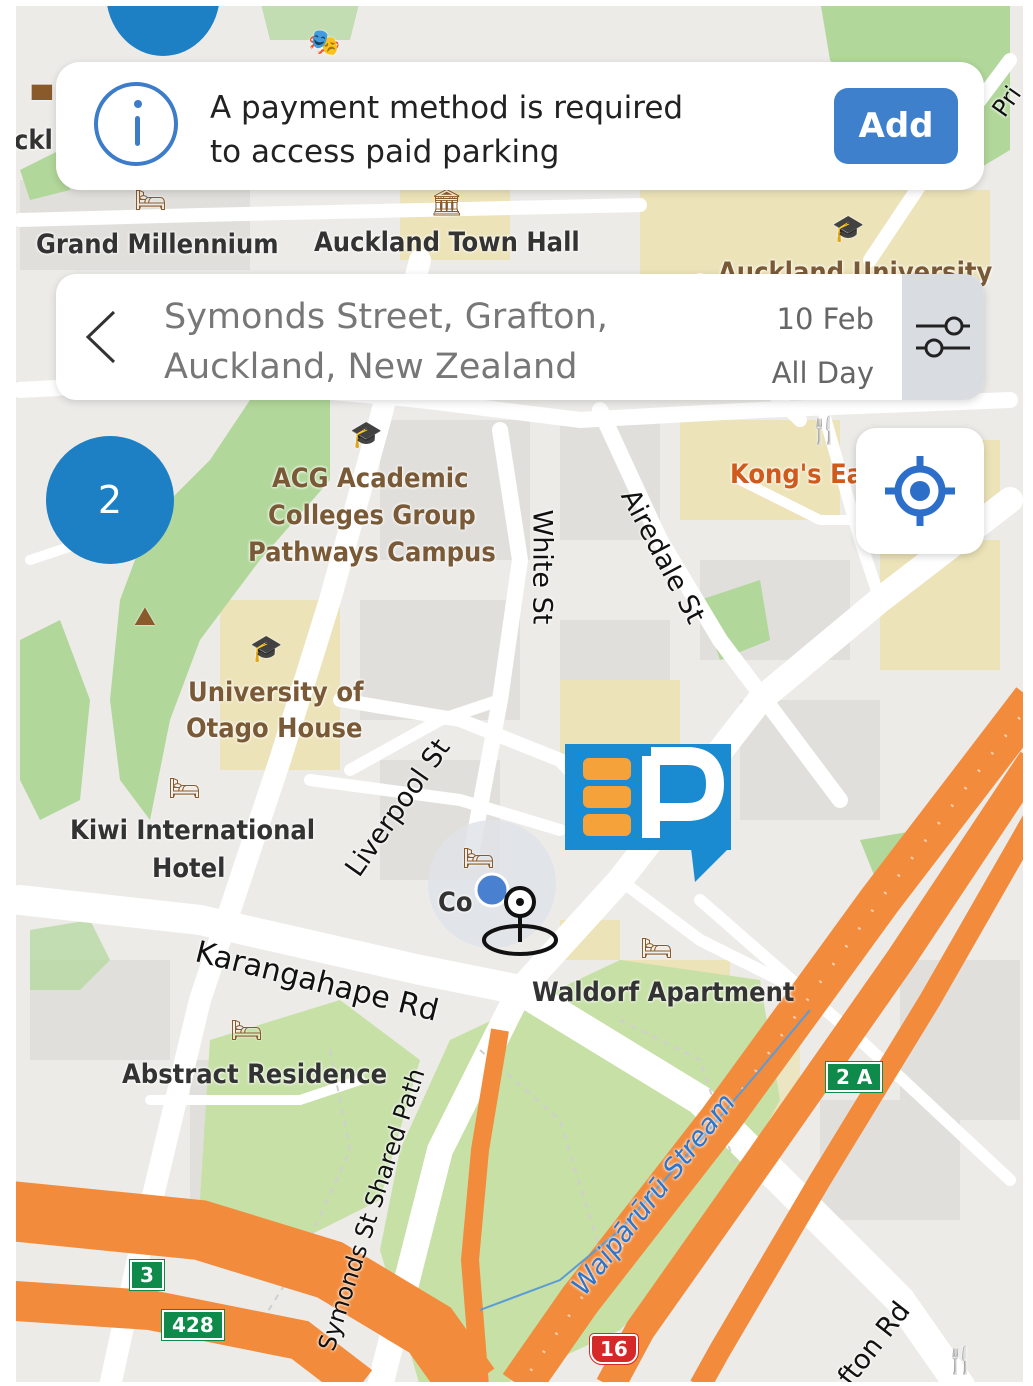 This screenshot has width=1033, height=1386. What do you see at coordinates (823, 346) in the screenshot?
I see `search-date-range: 10 Feb All Day` at bounding box center [823, 346].